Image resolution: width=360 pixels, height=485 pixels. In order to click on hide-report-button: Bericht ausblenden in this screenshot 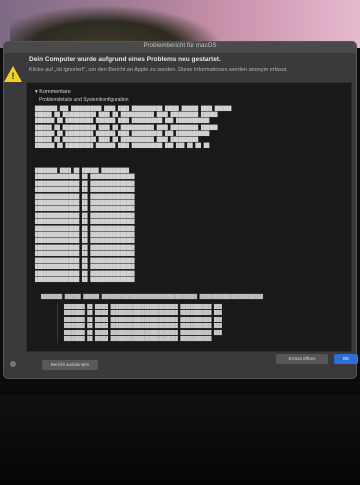, I will do `click(70, 365)`.